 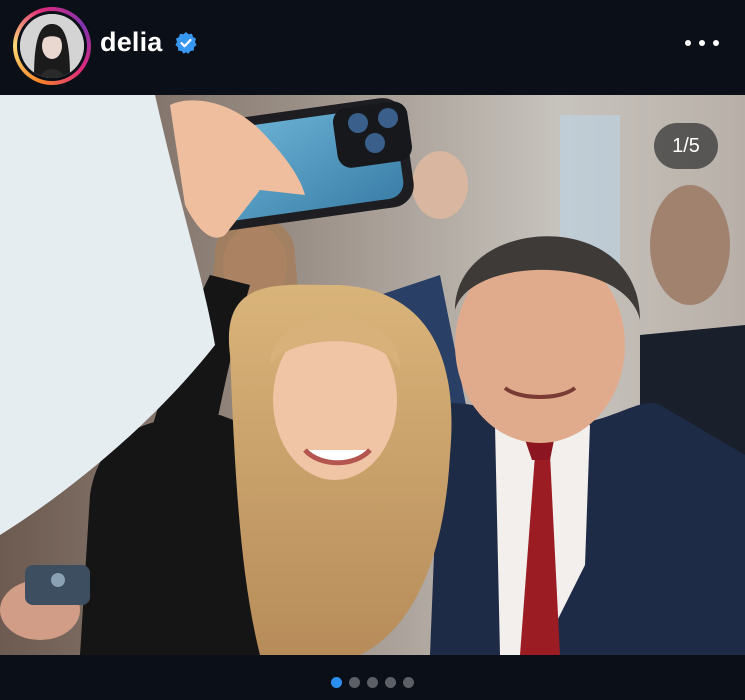 I want to click on avatar-portrait, so click(x=52, y=46).